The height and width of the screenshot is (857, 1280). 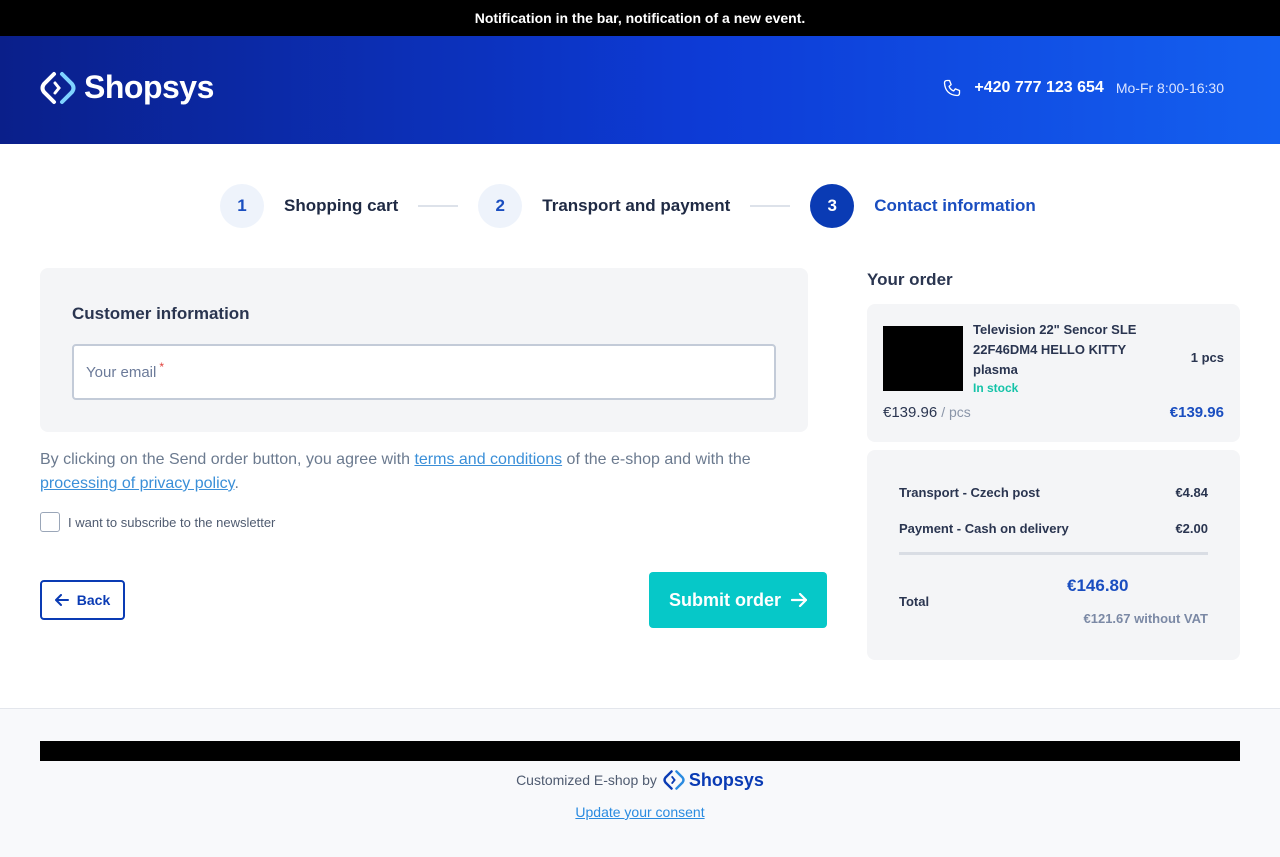 What do you see at coordinates (799, 600) in the screenshot?
I see `arrow-right-icon` at bounding box center [799, 600].